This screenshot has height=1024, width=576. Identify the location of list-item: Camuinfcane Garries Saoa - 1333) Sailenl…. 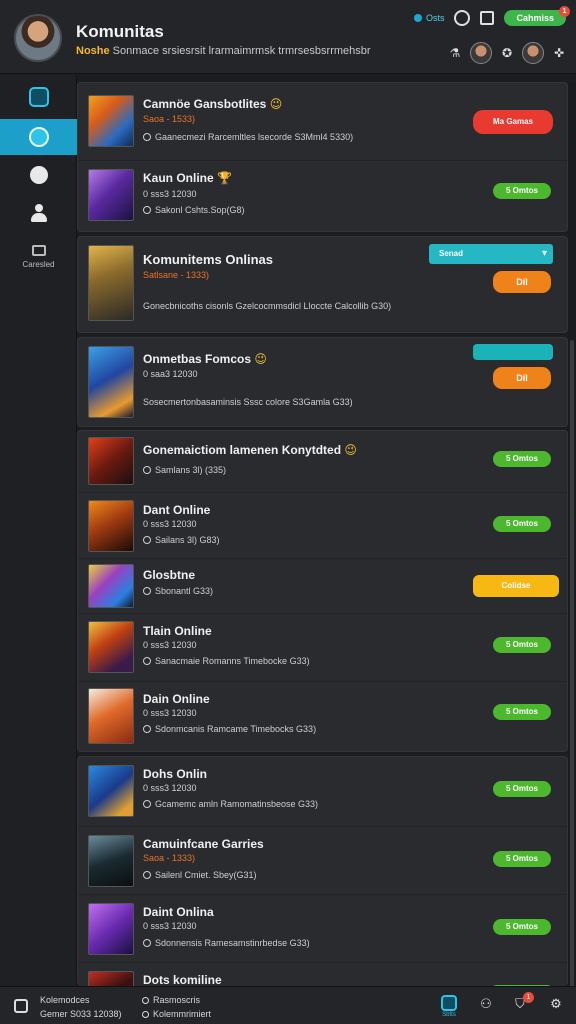
(322, 861).